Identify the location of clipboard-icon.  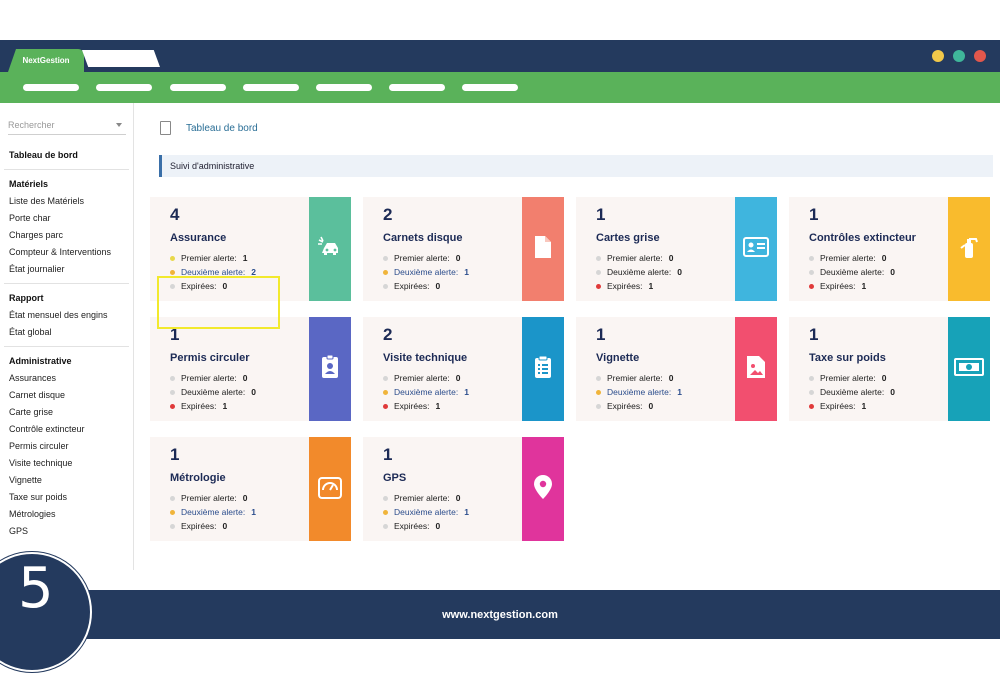
(543, 369).